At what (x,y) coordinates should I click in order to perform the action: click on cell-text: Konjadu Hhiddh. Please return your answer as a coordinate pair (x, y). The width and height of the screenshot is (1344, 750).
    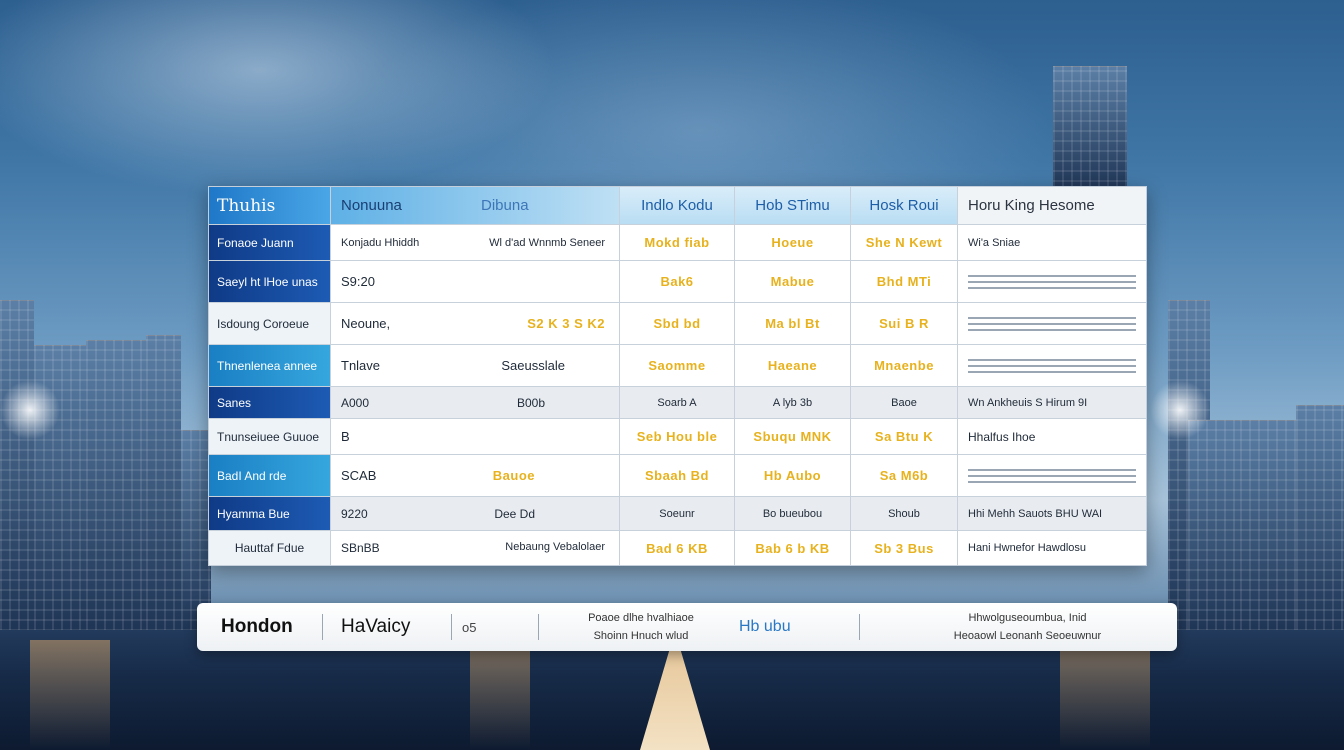
    Looking at the image, I should click on (380, 242).